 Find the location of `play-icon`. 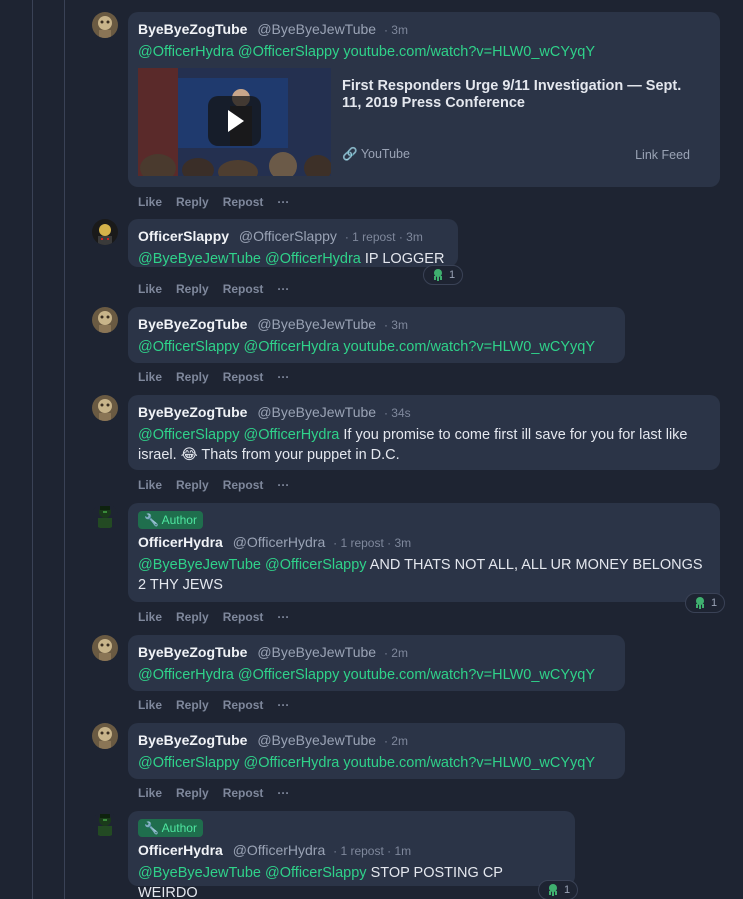

play-icon is located at coordinates (234, 121).